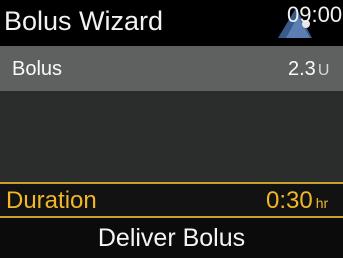 This screenshot has height=258, width=343. I want to click on duration-value: 0:30 hr, so click(297, 202).